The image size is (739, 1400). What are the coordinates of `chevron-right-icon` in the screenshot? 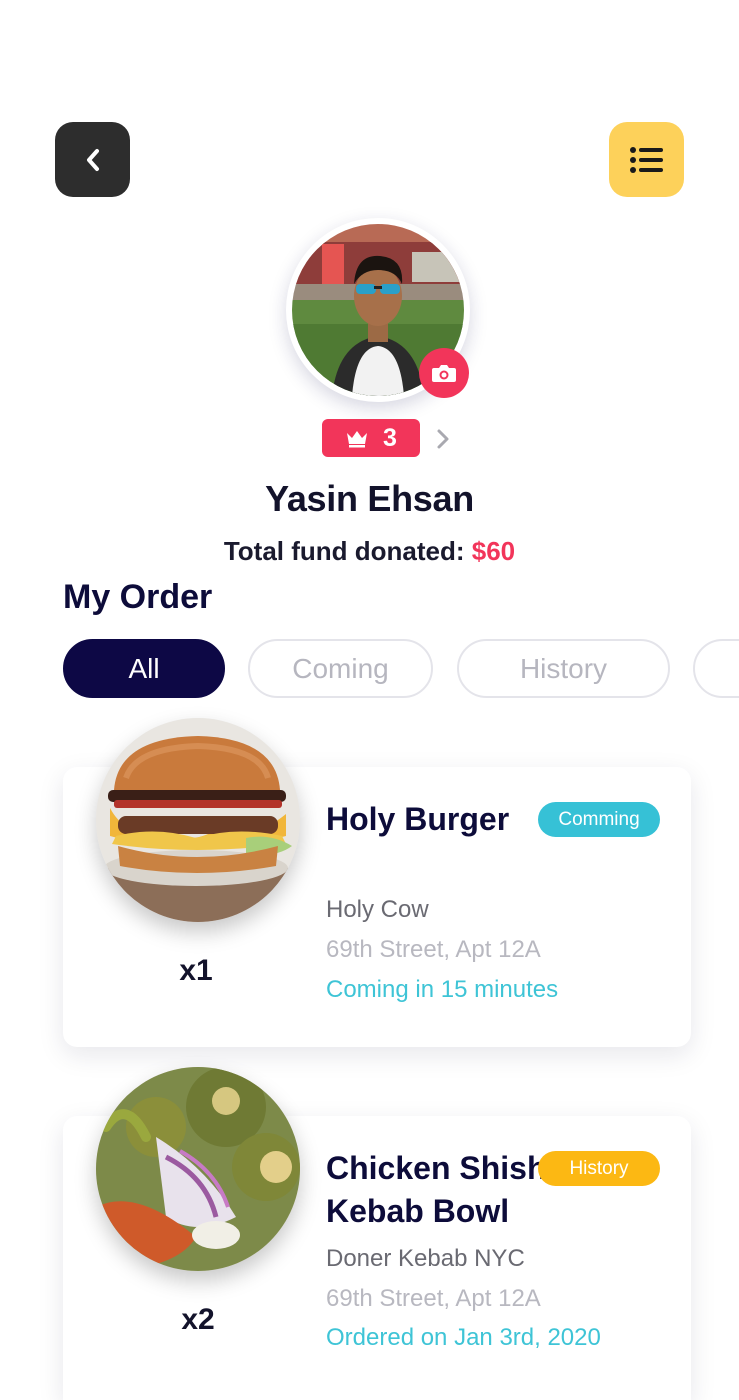 It's located at (443, 439).